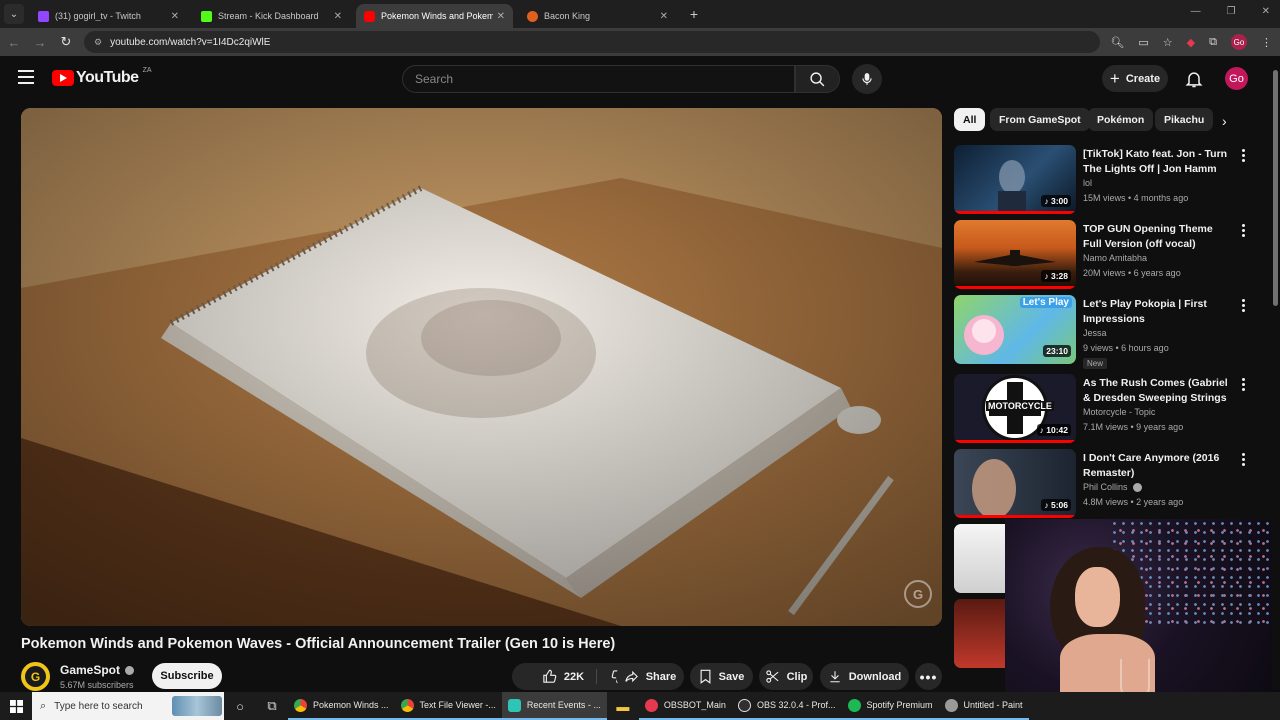  I want to click on channel-name: GameSpot, so click(97, 670).